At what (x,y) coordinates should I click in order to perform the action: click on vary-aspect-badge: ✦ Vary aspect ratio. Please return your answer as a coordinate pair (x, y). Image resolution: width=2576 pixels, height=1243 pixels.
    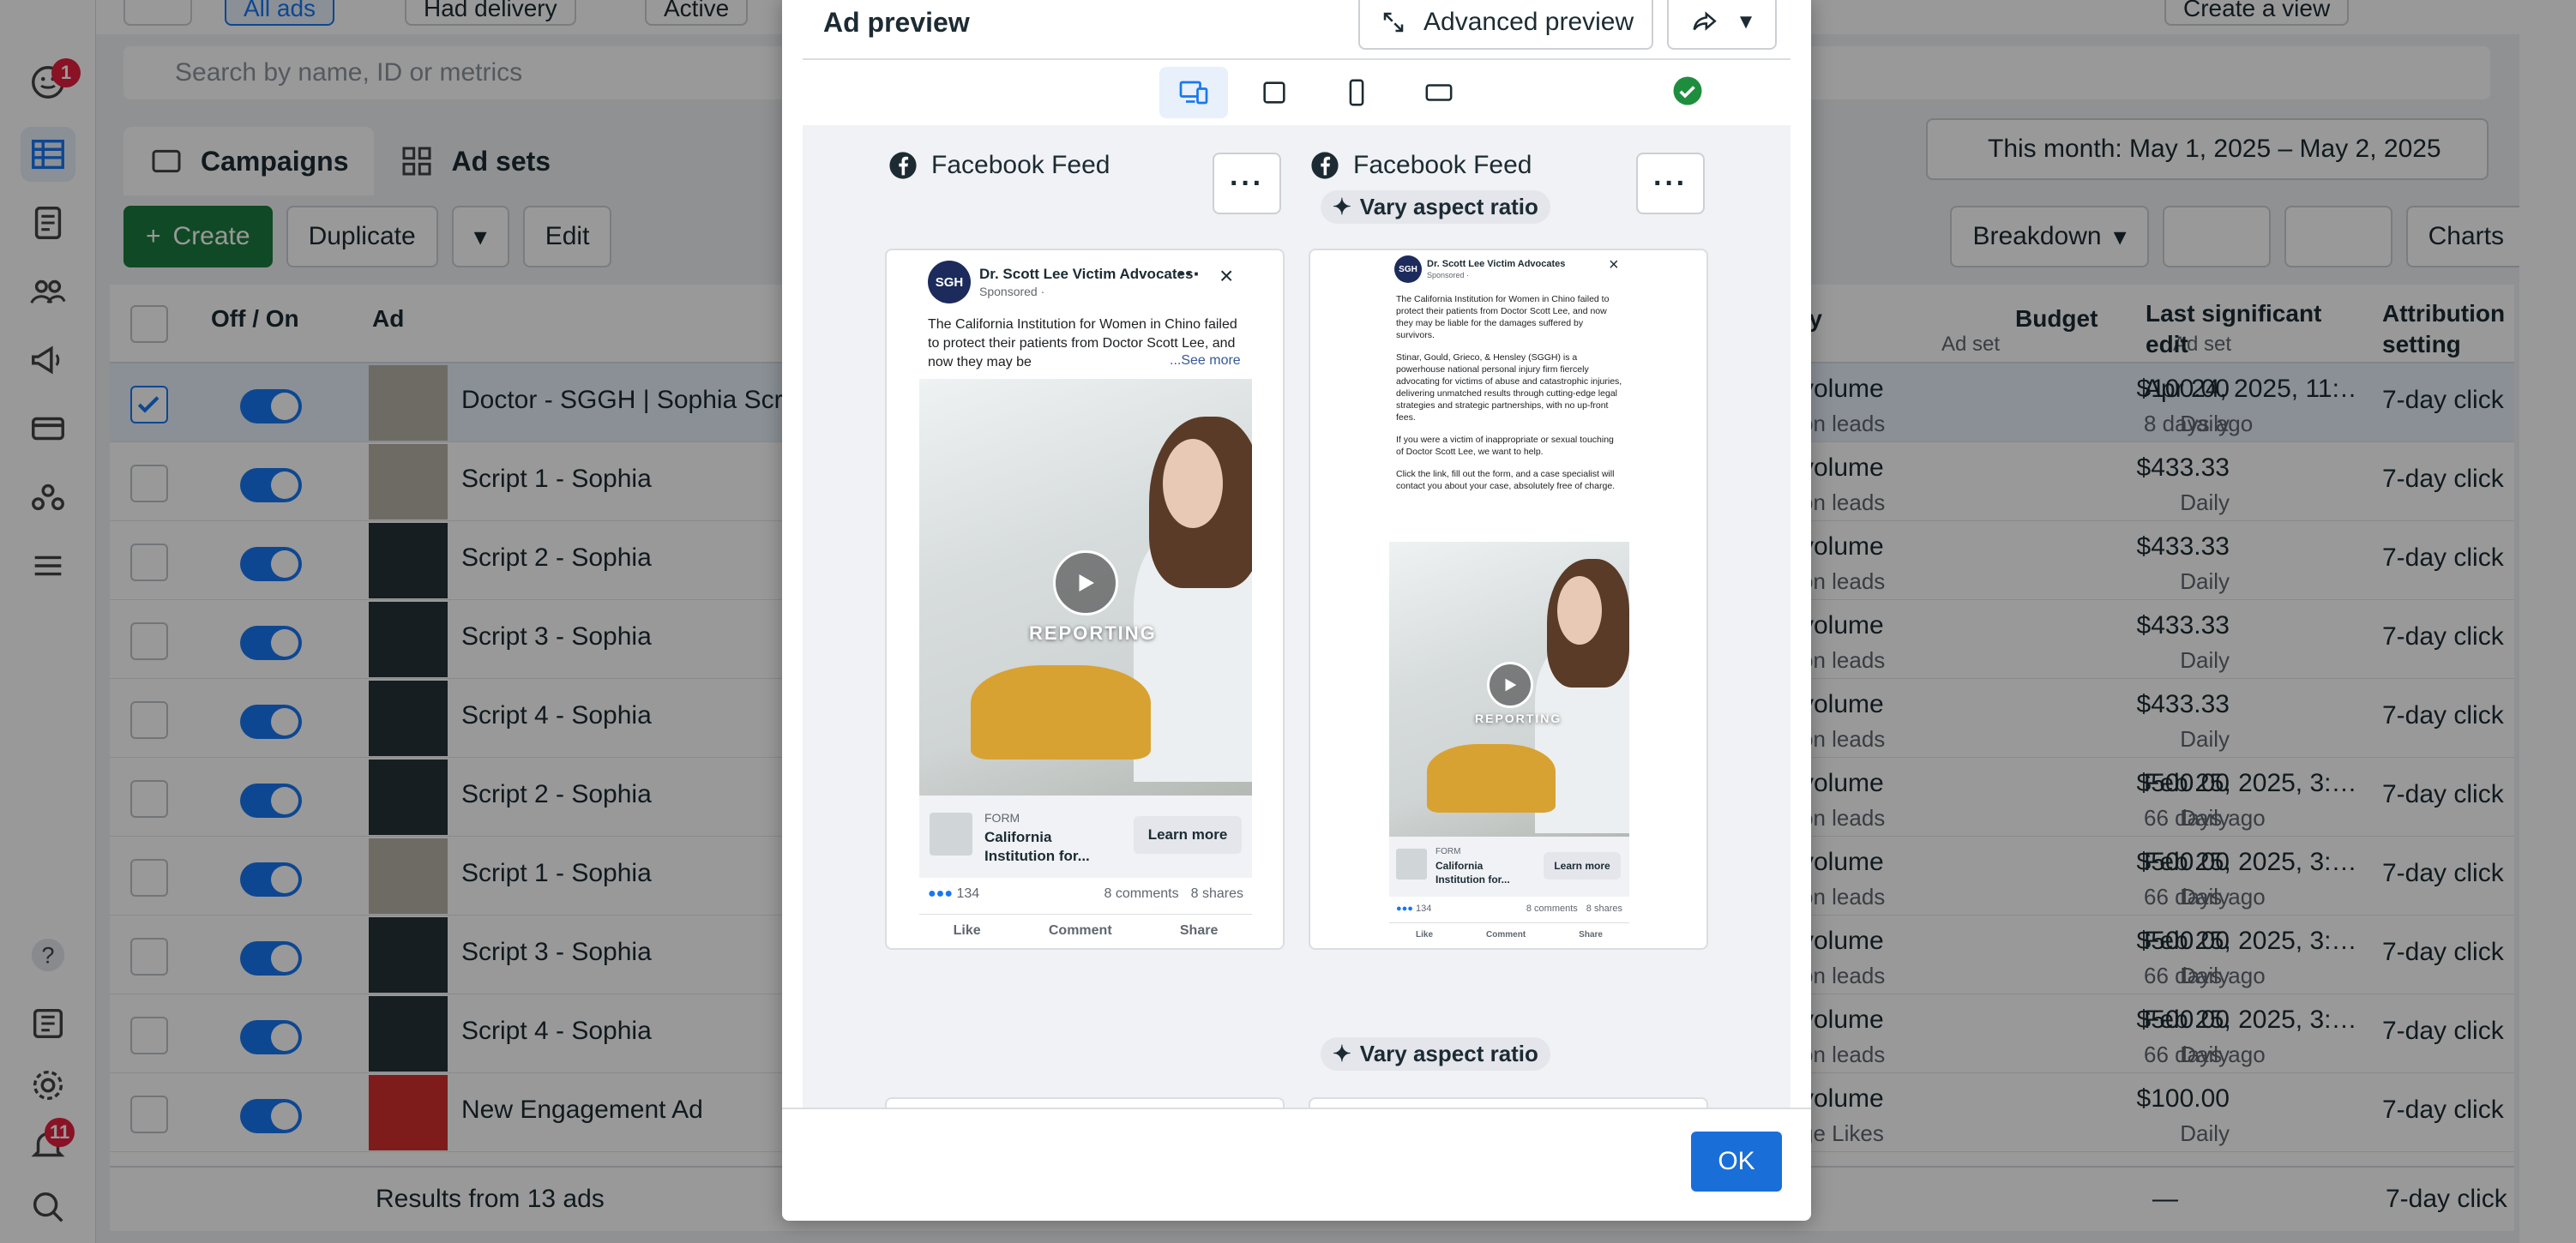
    Looking at the image, I should click on (1435, 207).